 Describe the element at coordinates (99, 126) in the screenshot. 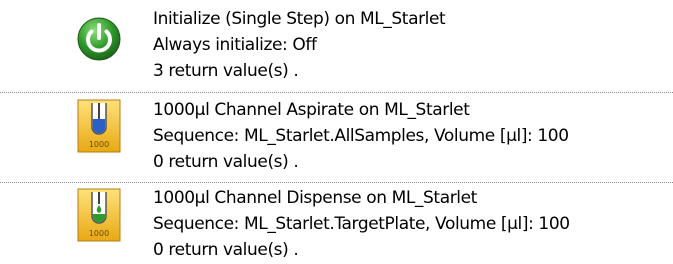

I see `channel-aspirate-icon: 1000` at that location.